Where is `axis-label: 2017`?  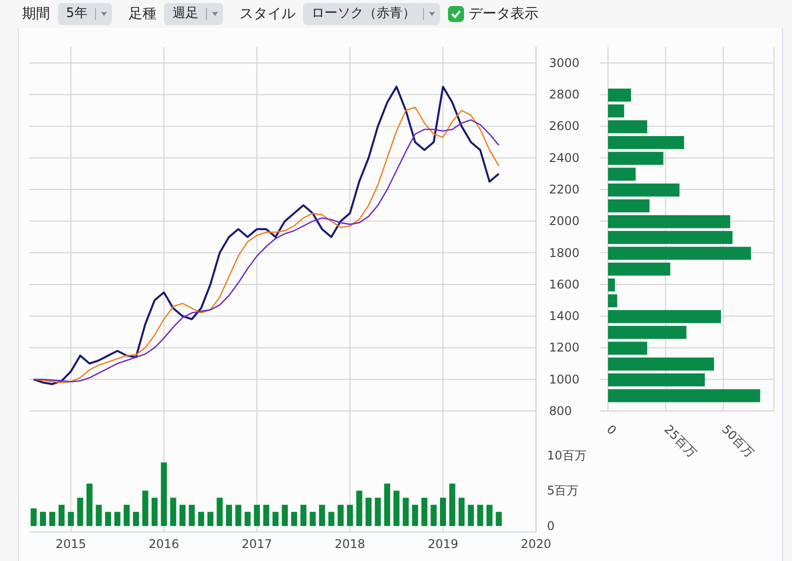
axis-label: 2017 is located at coordinates (257, 543).